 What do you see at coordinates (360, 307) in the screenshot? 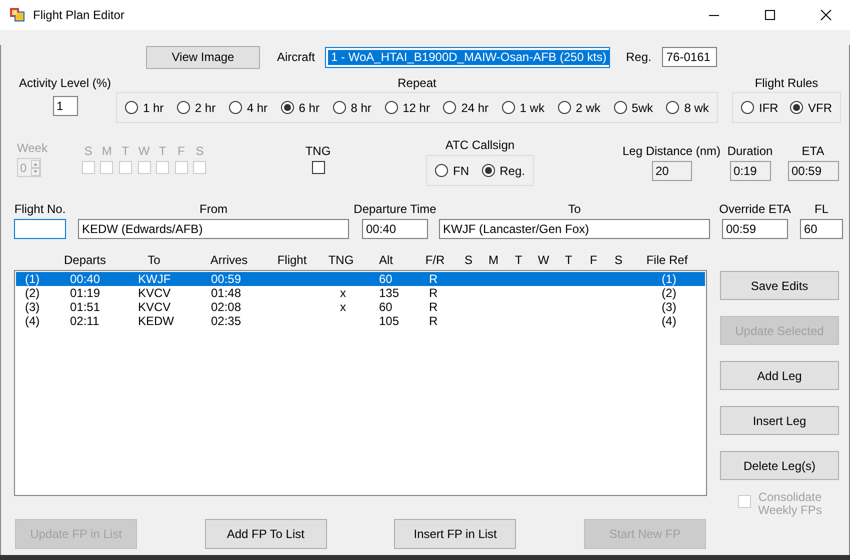
I see `list-row: (3) 01:51 KVCV 02:08 x 60 R (3)` at bounding box center [360, 307].